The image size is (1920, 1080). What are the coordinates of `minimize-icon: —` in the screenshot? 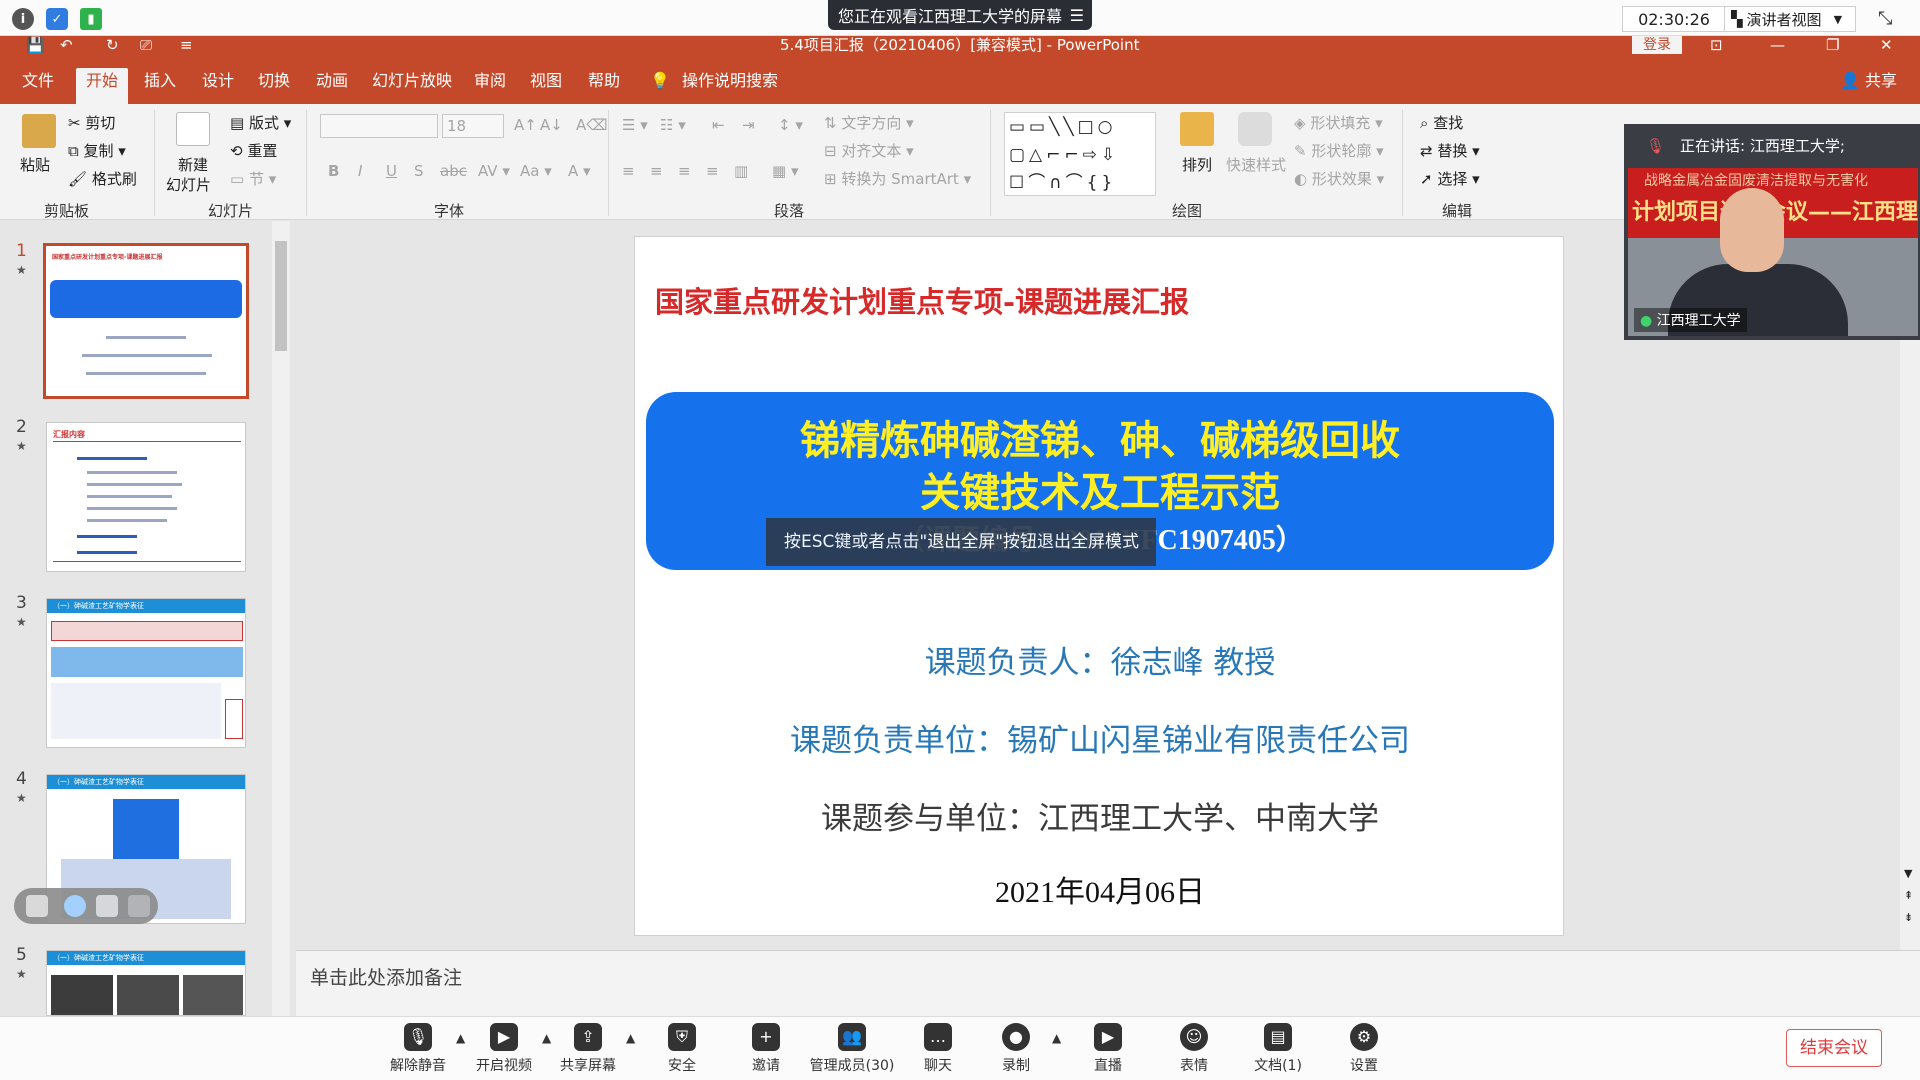 It's located at (1777, 45).